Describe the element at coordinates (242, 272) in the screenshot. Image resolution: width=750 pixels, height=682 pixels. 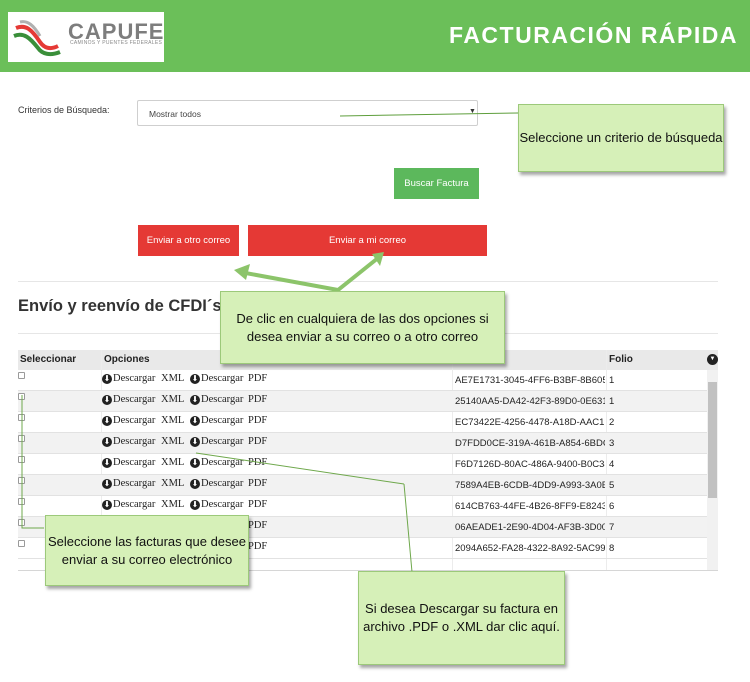
I see `arrow-left-icon` at that location.